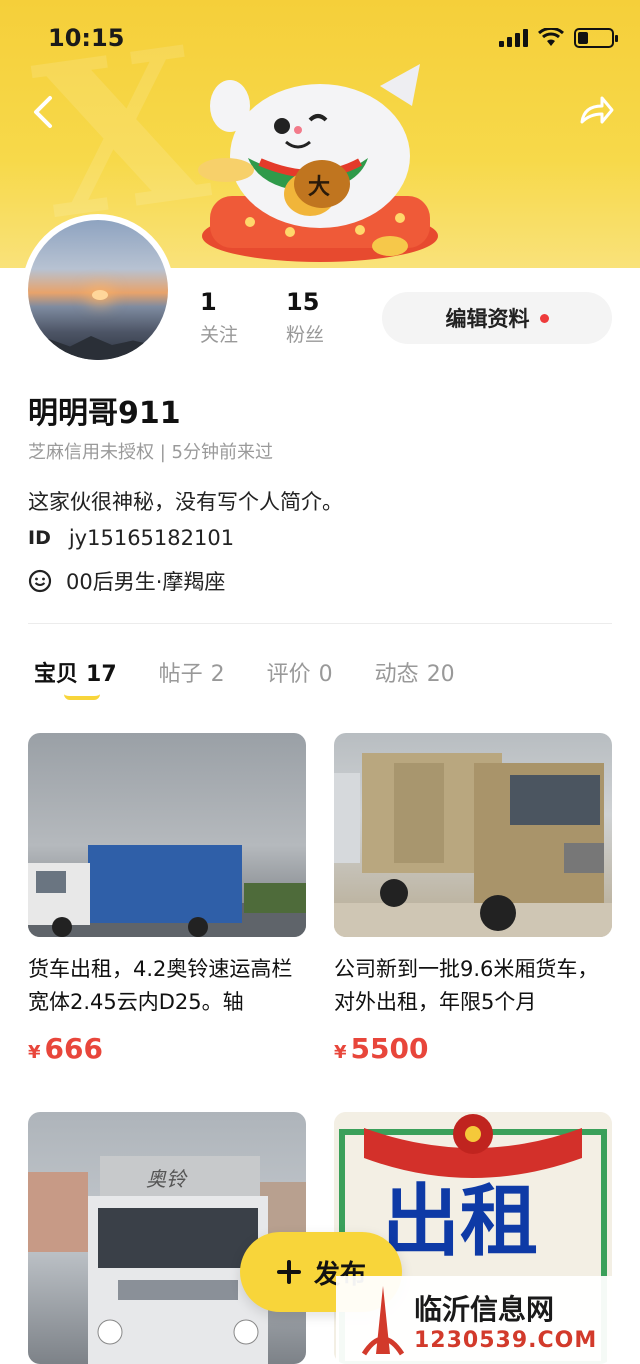 This screenshot has width=640, height=1364. I want to click on followers-label: 粉丝, so click(305, 335).